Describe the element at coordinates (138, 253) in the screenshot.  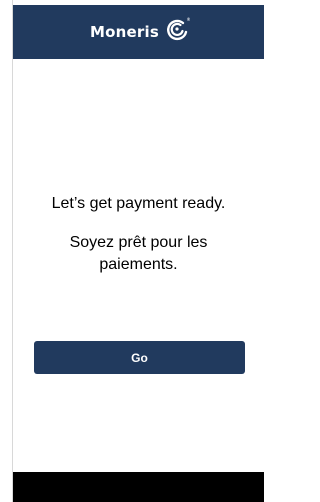
I see `subline-text: Soyez prêt pour les paiements.` at that location.